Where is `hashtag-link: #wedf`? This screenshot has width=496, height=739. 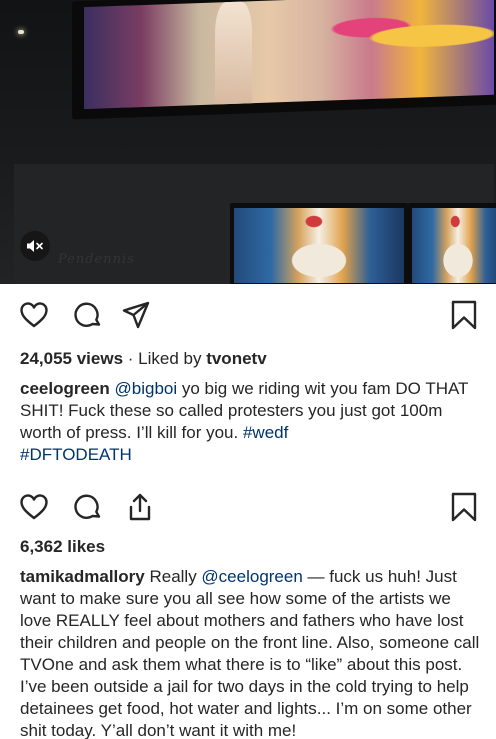 hashtag-link: #wedf is located at coordinates (265, 432).